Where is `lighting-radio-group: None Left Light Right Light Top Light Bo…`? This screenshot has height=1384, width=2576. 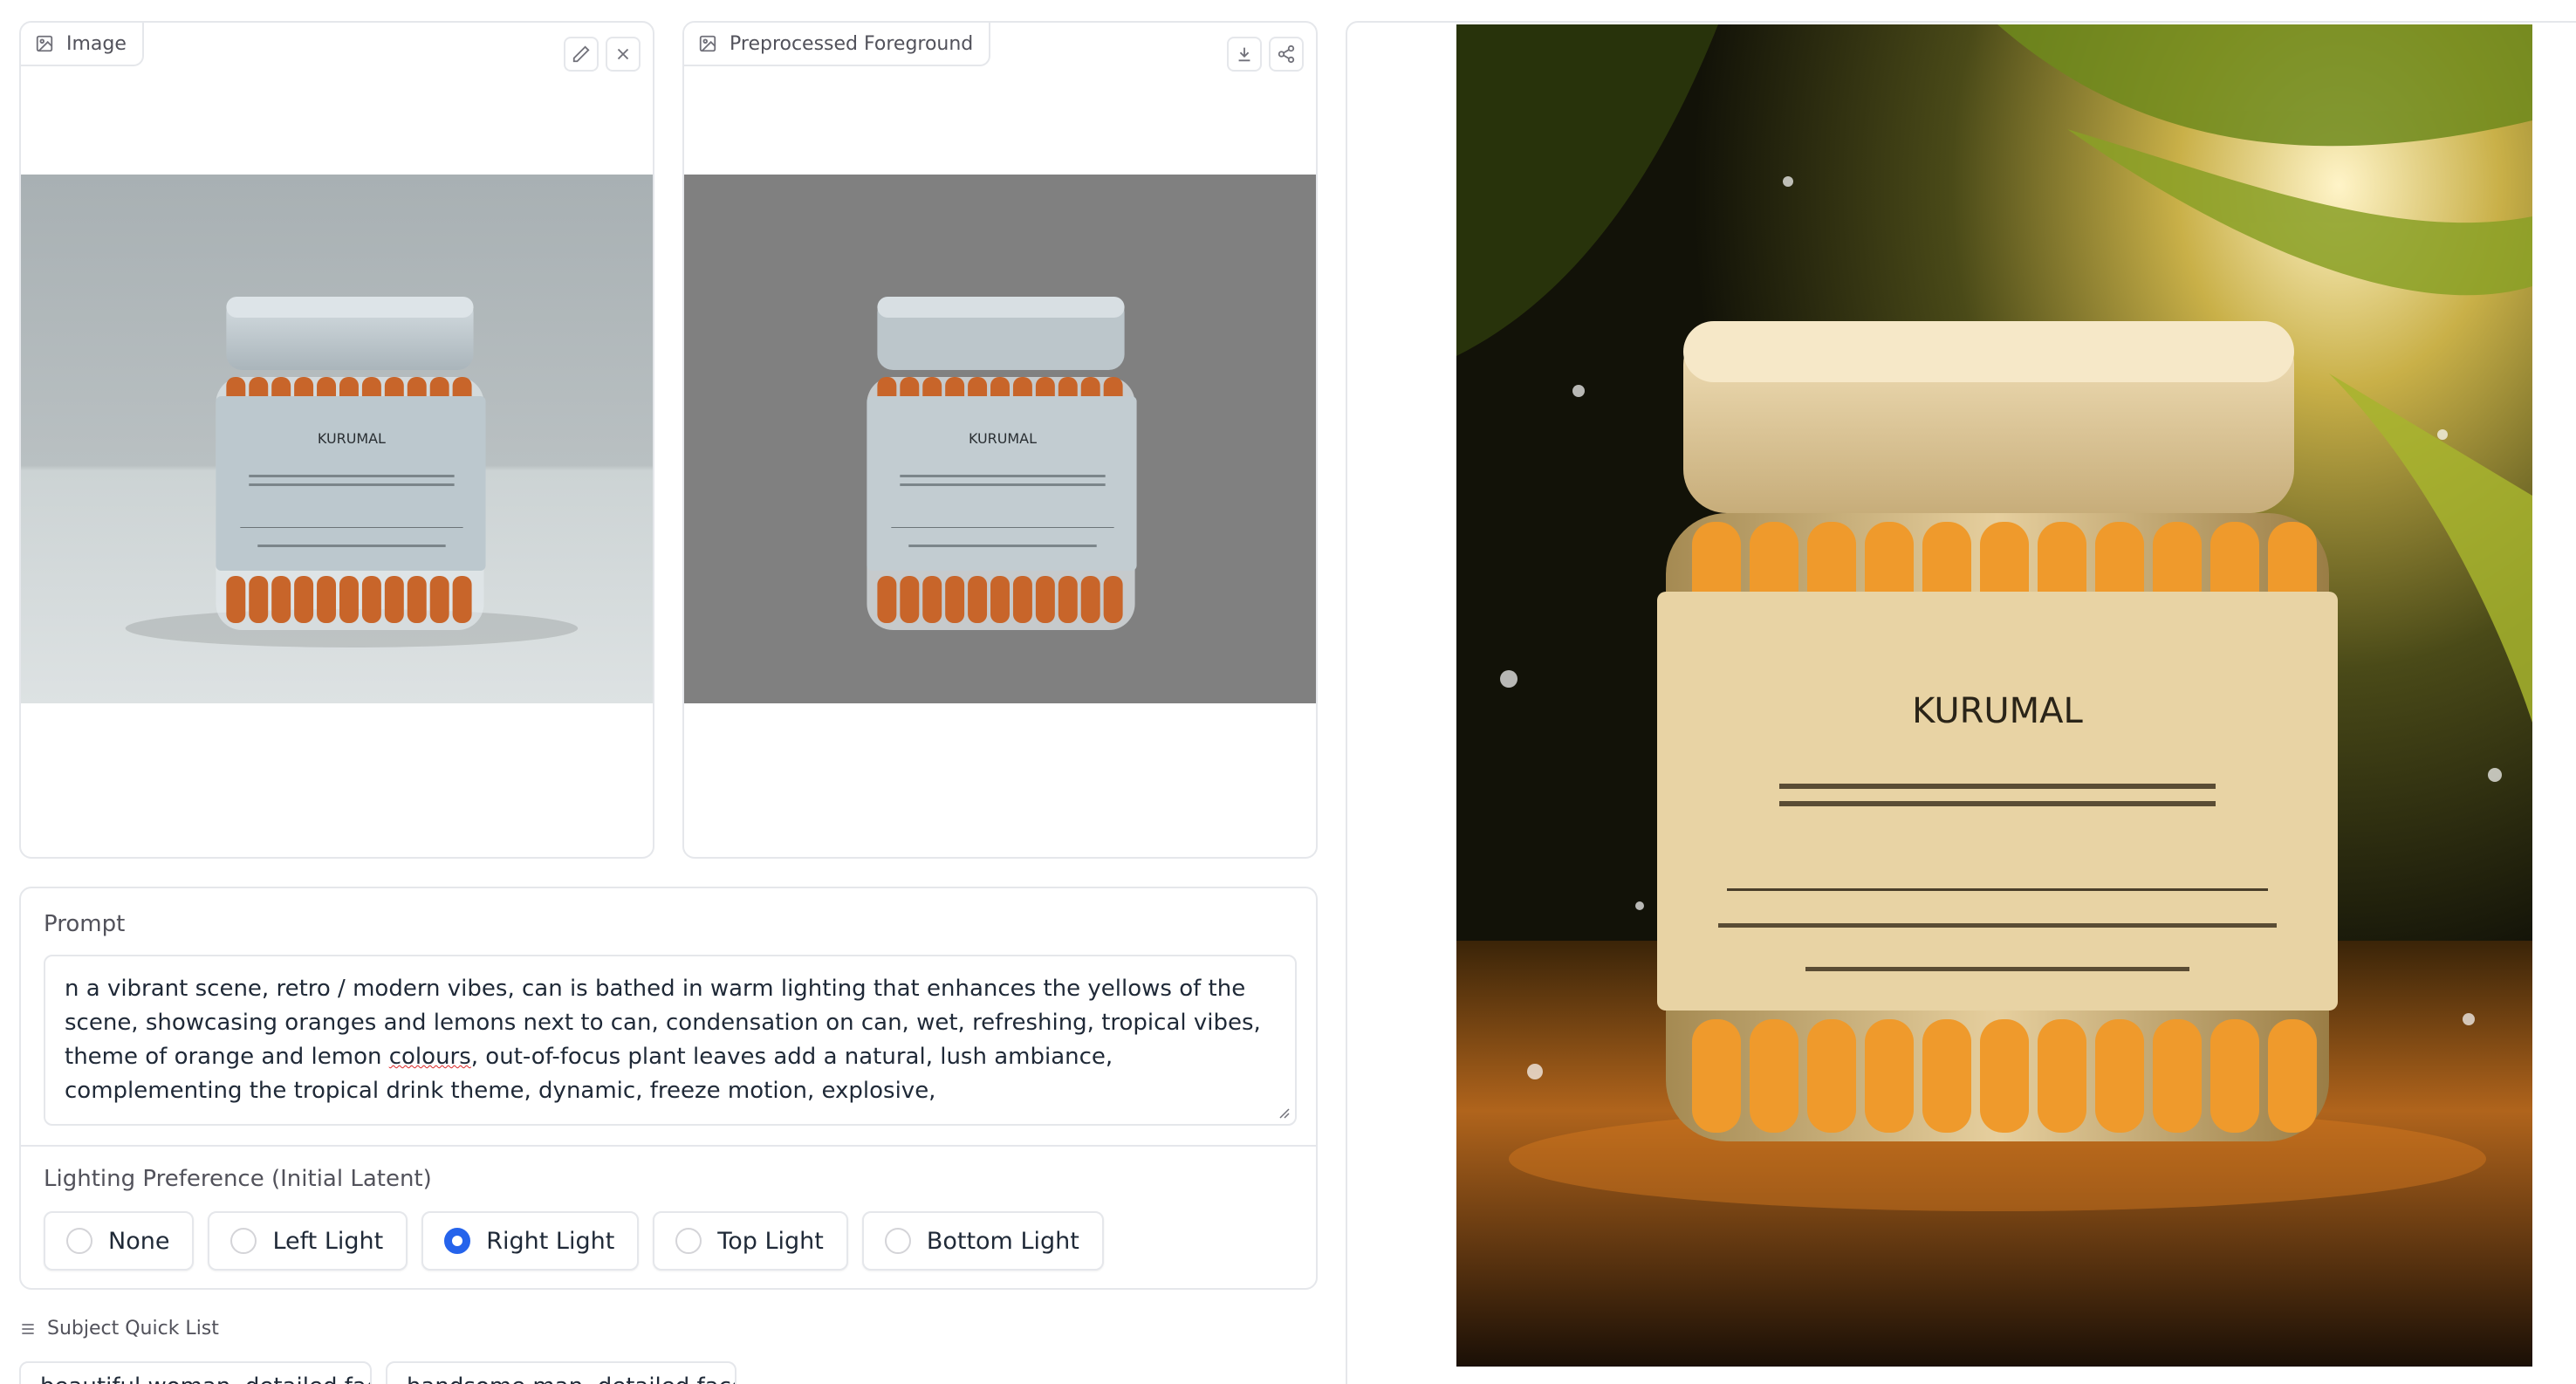 lighting-radio-group: None Left Light Right Light Top Light Bo… is located at coordinates (574, 1241).